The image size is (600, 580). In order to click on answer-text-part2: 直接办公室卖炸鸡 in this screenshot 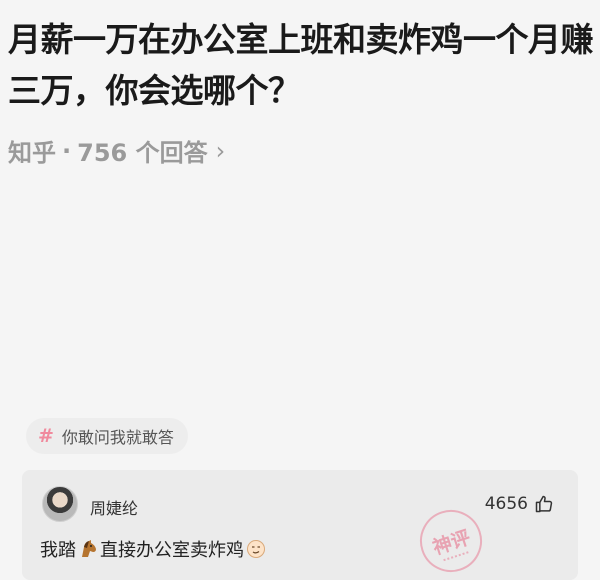, I will do `click(172, 550)`.